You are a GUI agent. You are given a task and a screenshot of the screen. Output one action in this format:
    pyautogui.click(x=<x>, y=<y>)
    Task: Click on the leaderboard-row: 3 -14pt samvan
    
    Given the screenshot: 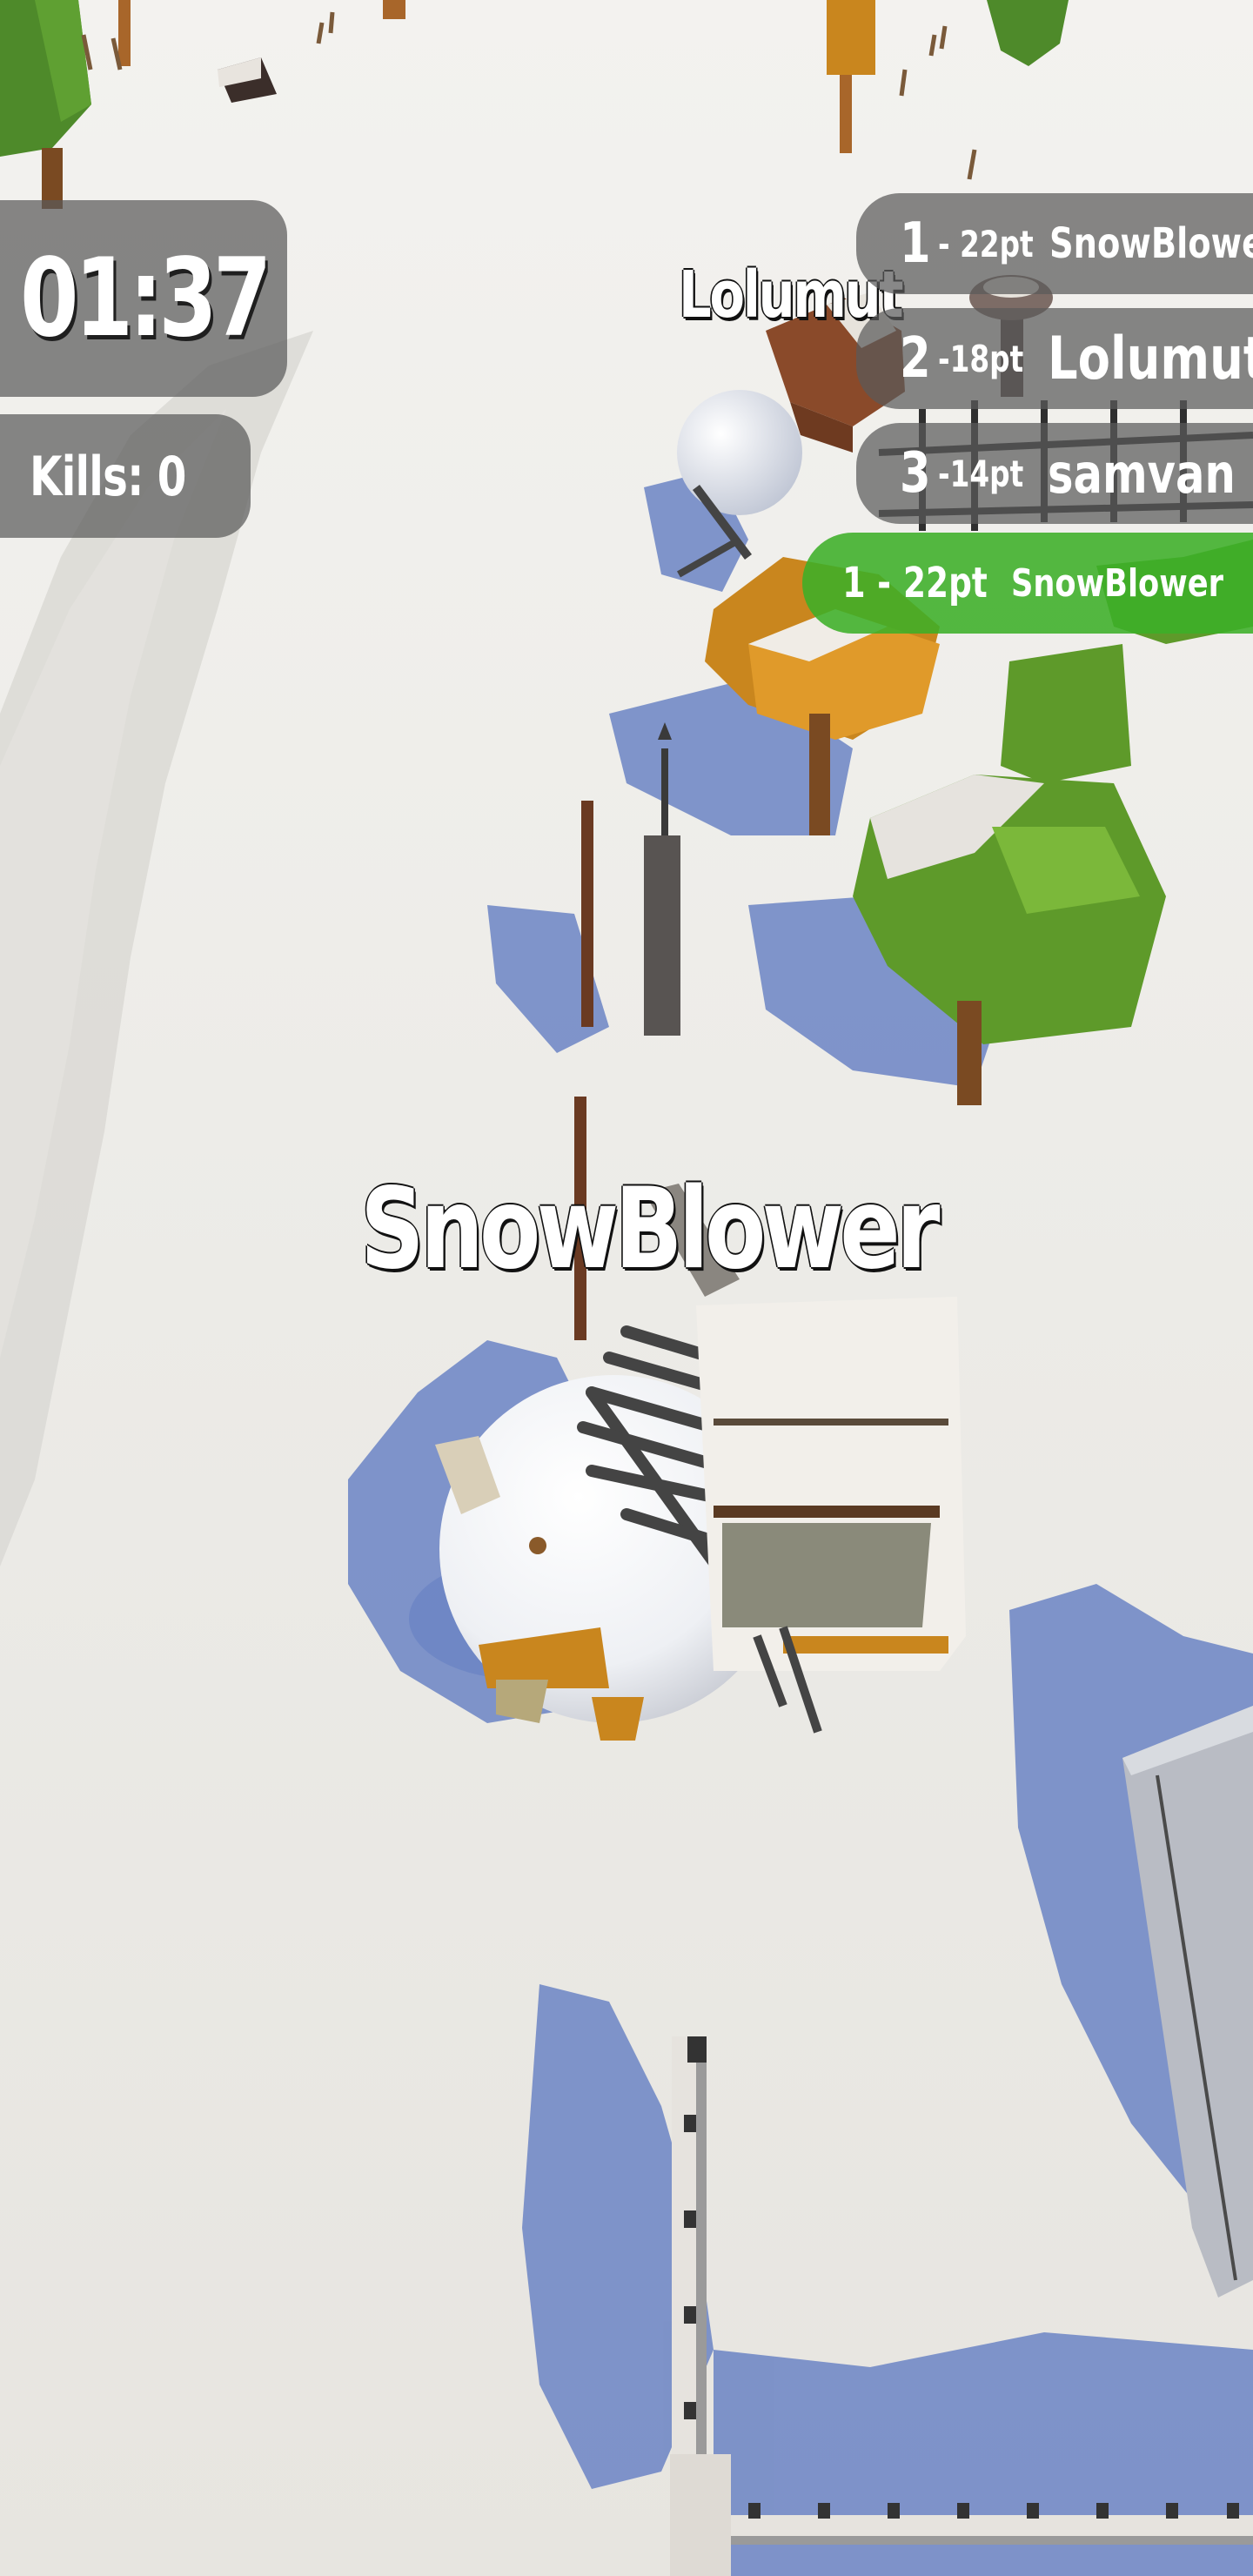 What is the action you would take?
    pyautogui.click(x=1054, y=473)
    